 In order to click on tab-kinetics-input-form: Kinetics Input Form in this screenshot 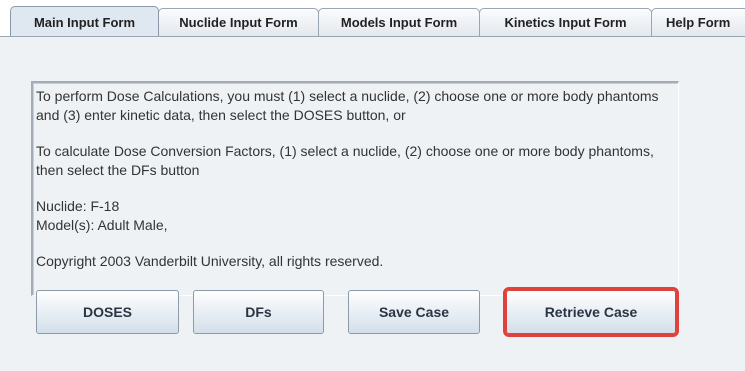, I will do `click(565, 22)`.